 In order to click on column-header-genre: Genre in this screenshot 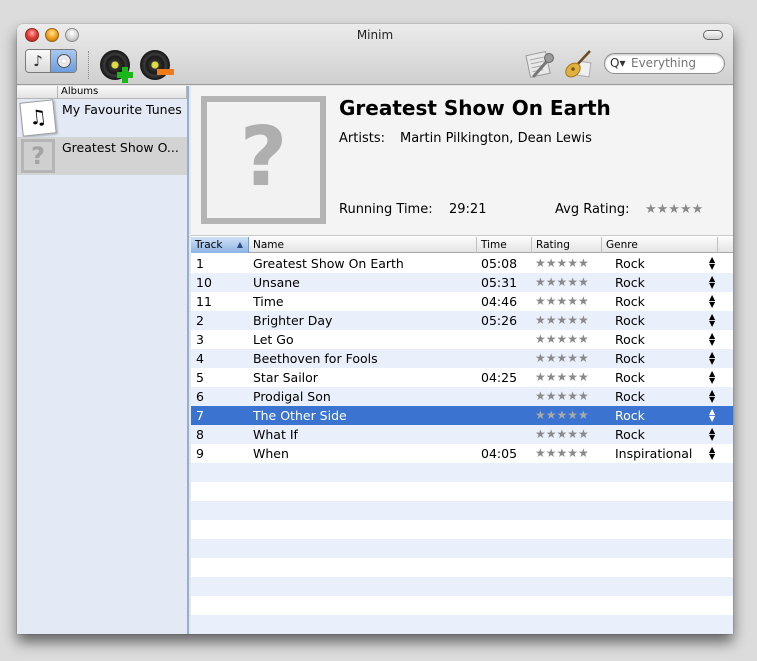, I will do `click(660, 245)`.